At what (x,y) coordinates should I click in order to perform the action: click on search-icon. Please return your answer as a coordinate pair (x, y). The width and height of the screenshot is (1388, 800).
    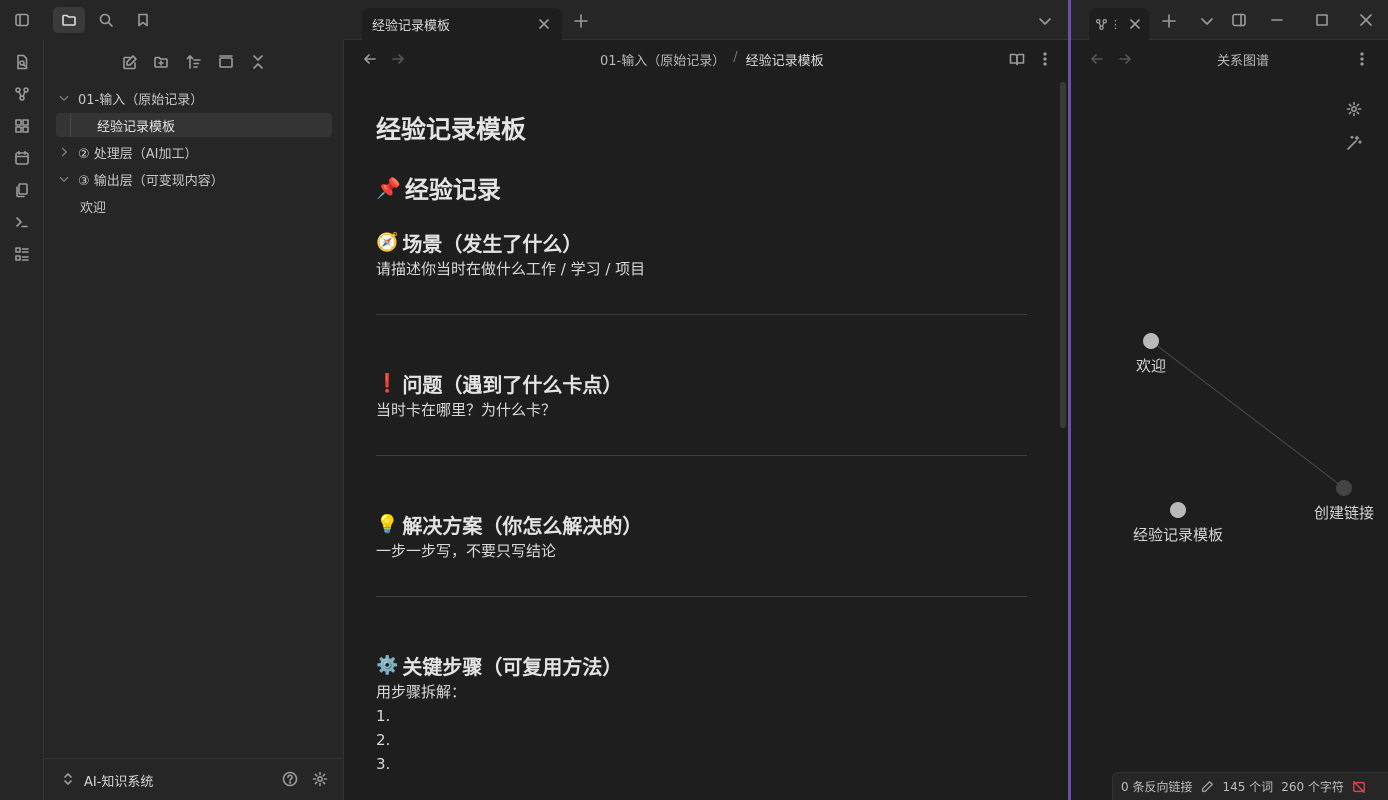
    Looking at the image, I should click on (106, 20).